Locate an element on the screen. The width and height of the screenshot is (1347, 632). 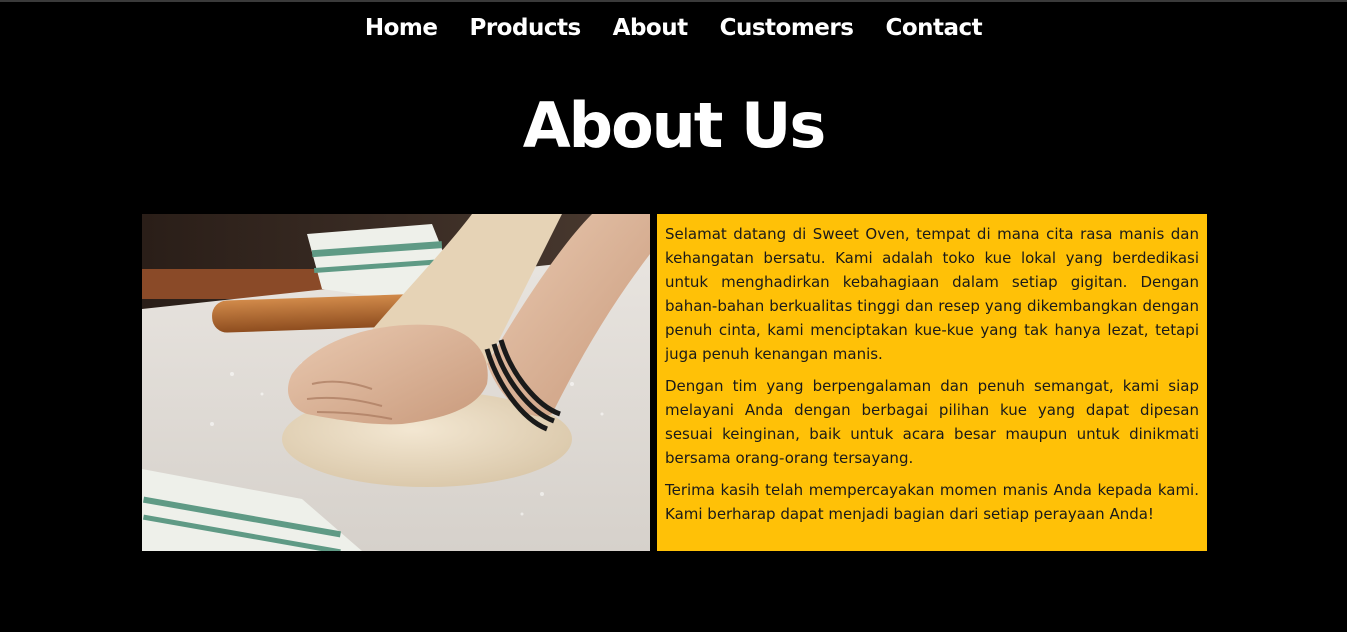
nav-link-products: Products is located at coordinates (525, 28).